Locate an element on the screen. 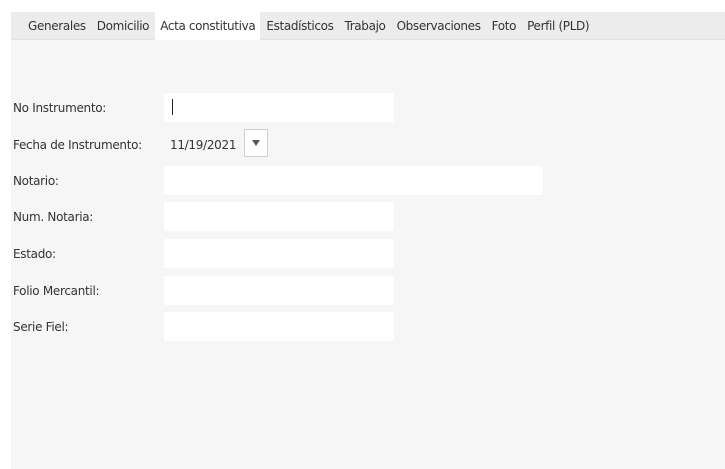 This screenshot has width=725, height=469. num-notaria-input is located at coordinates (279, 216).